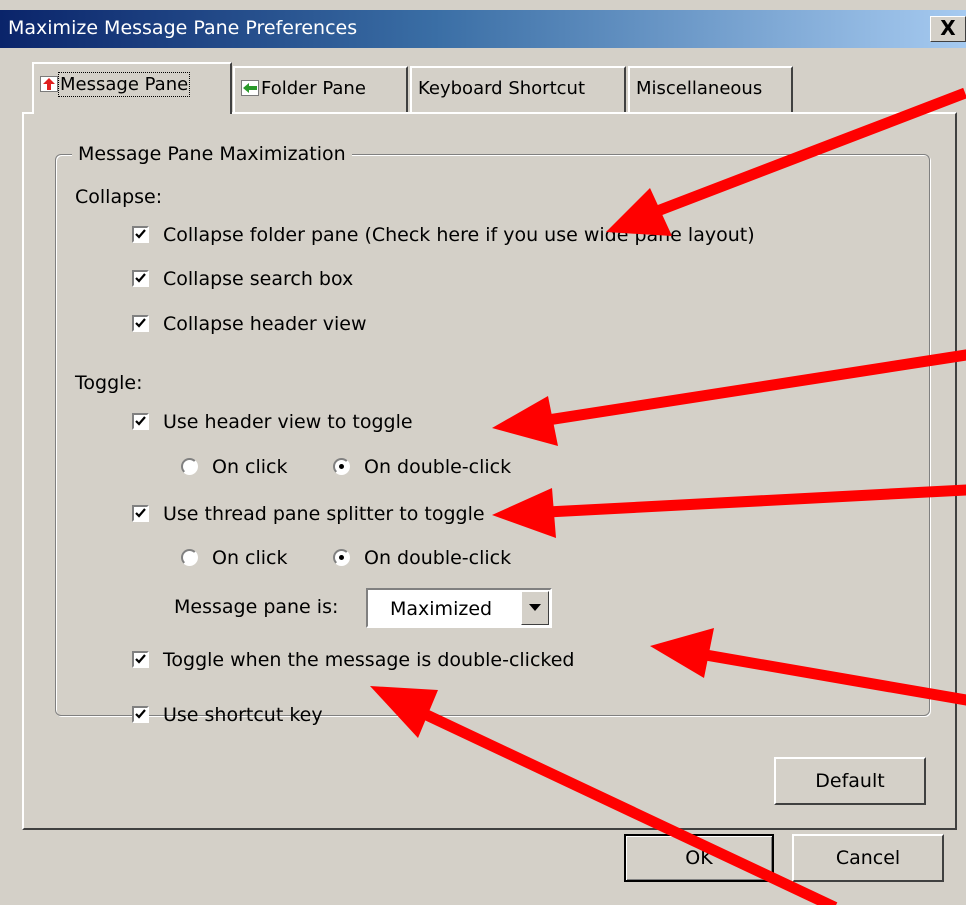 This screenshot has width=966, height=905. I want to click on close-icon: X, so click(948, 28).